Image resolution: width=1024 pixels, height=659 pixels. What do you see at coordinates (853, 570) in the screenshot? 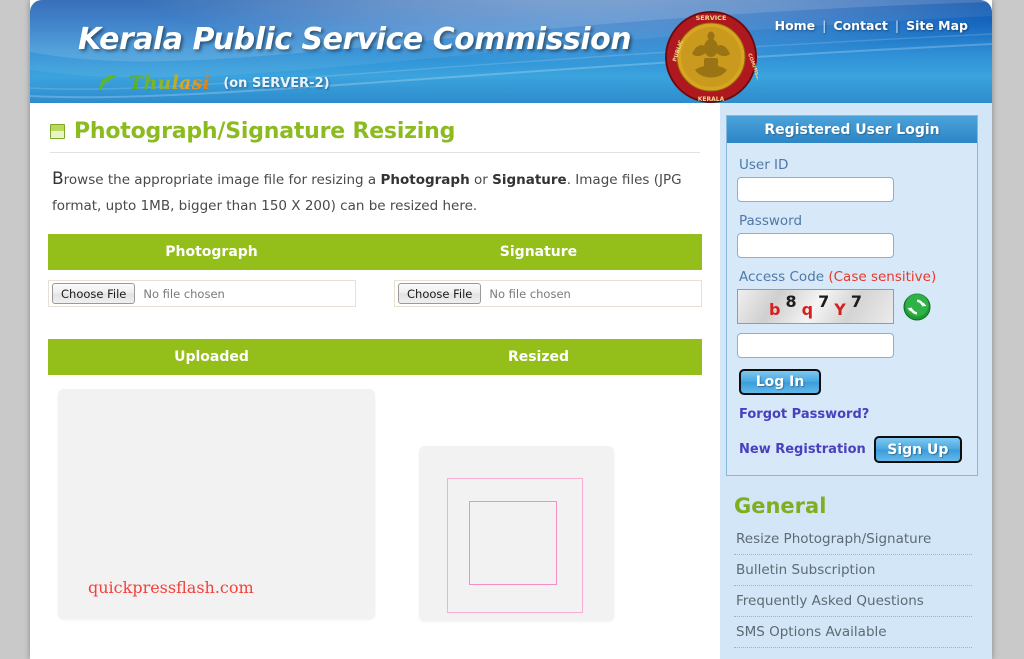
I see `general-link-2: Bulletin Subscription` at bounding box center [853, 570].